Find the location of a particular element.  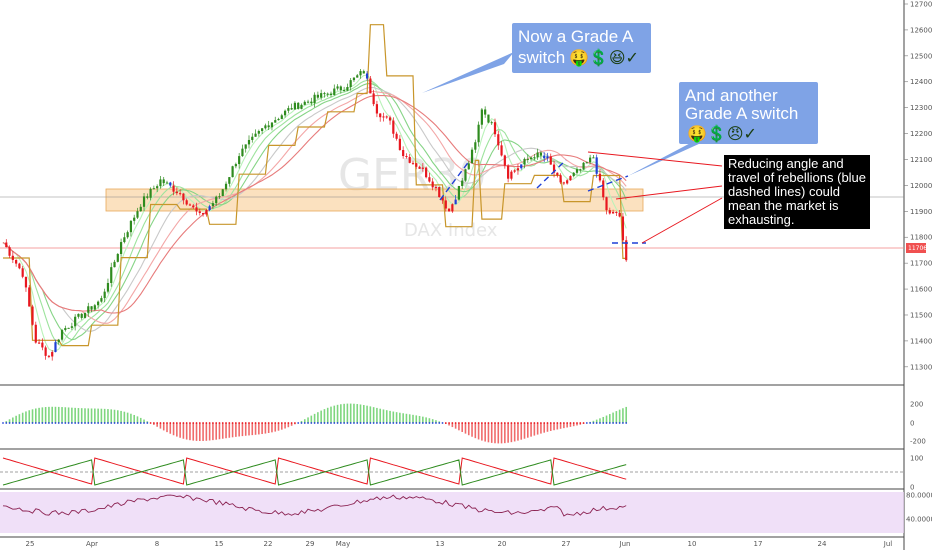

price-tick-label: 11800 is located at coordinates (921, 238).